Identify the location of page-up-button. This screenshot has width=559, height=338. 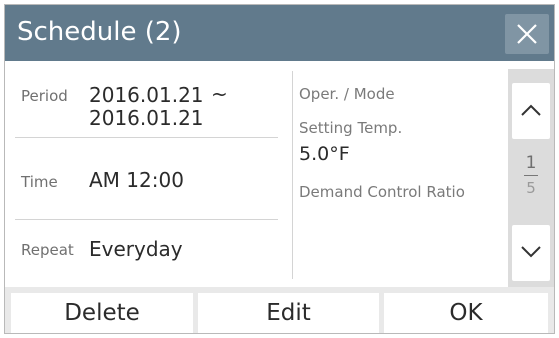
(531, 111).